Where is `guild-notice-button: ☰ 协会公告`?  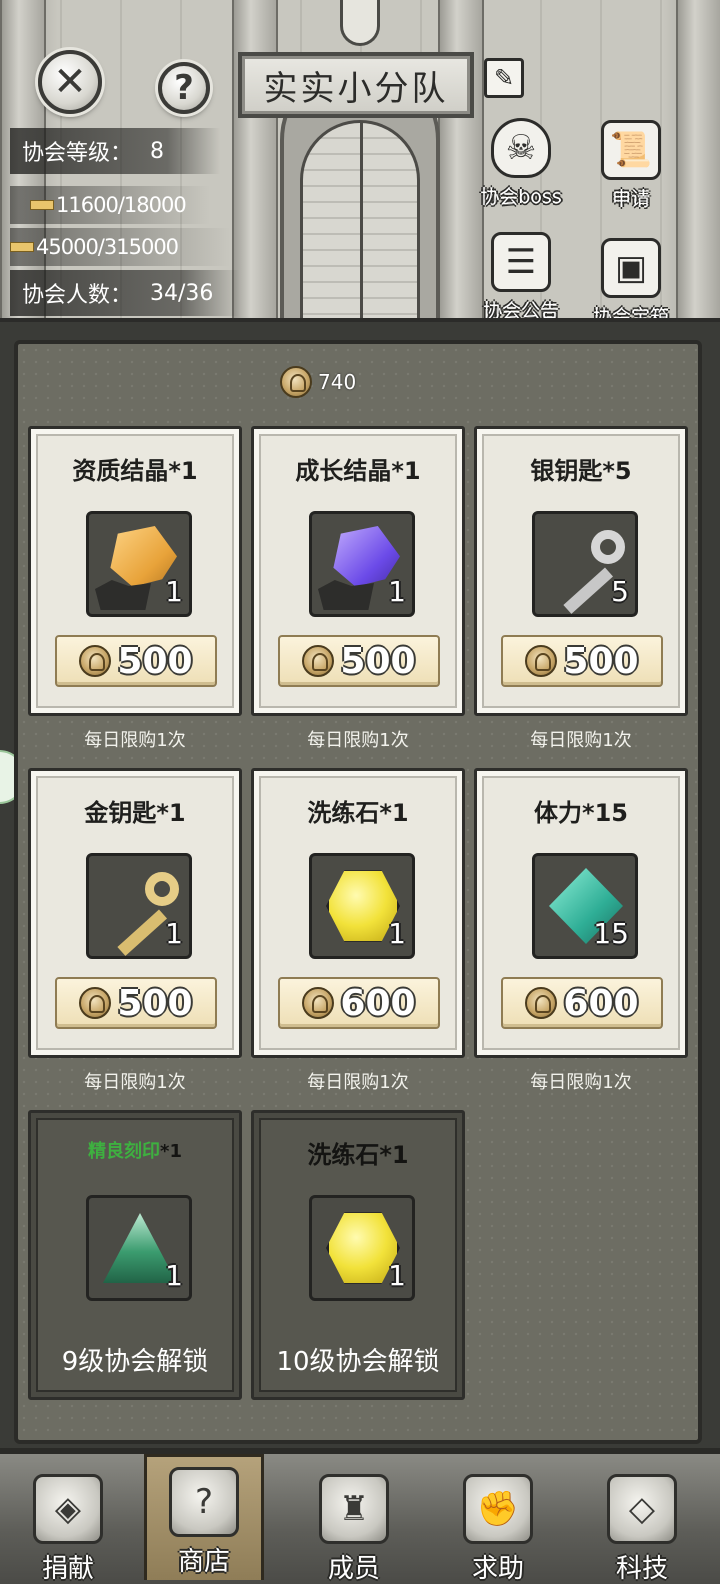 guild-notice-button: ☰ 协会公告 is located at coordinates (521, 277).